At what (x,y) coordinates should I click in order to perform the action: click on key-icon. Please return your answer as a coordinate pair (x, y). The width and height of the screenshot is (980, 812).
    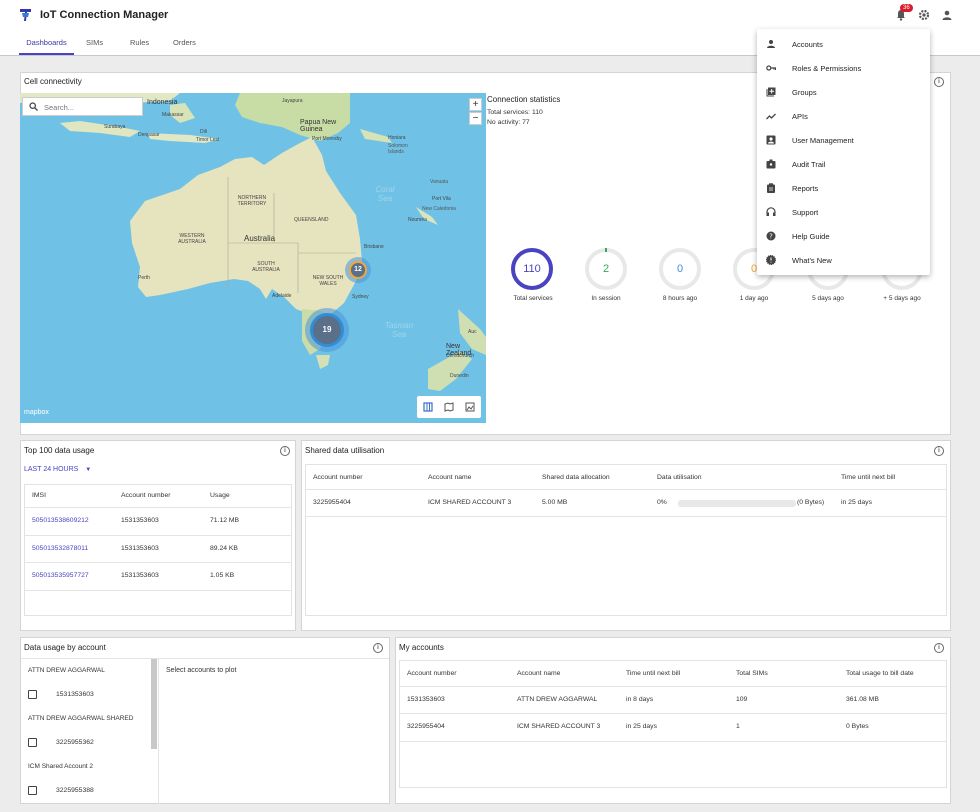
    Looking at the image, I should click on (771, 68).